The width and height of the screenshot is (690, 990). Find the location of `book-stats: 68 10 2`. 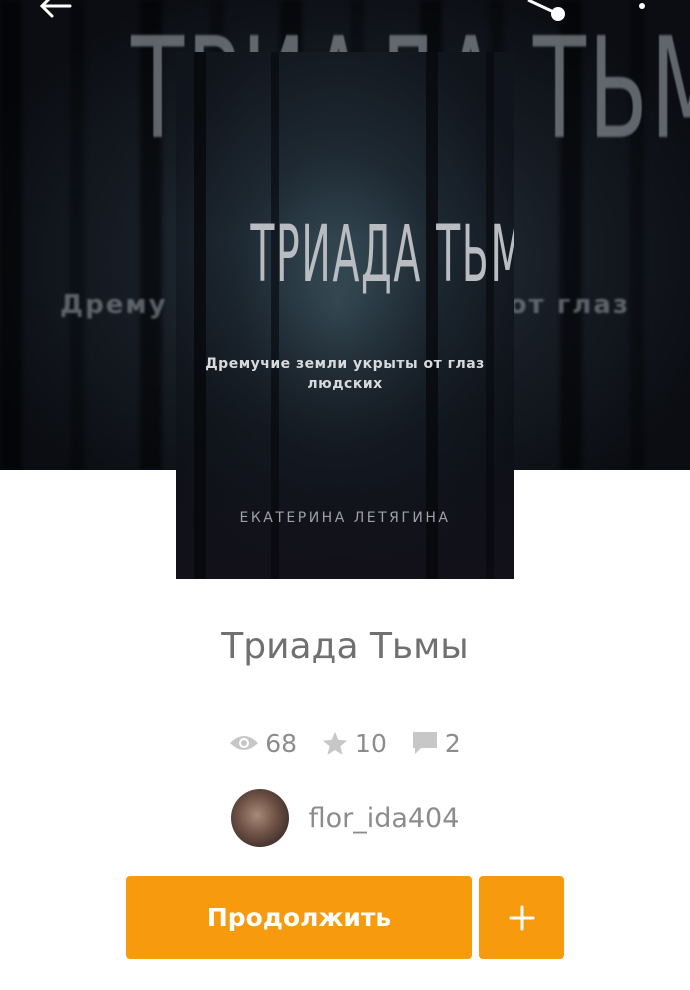

book-stats: 68 10 2 is located at coordinates (345, 743).